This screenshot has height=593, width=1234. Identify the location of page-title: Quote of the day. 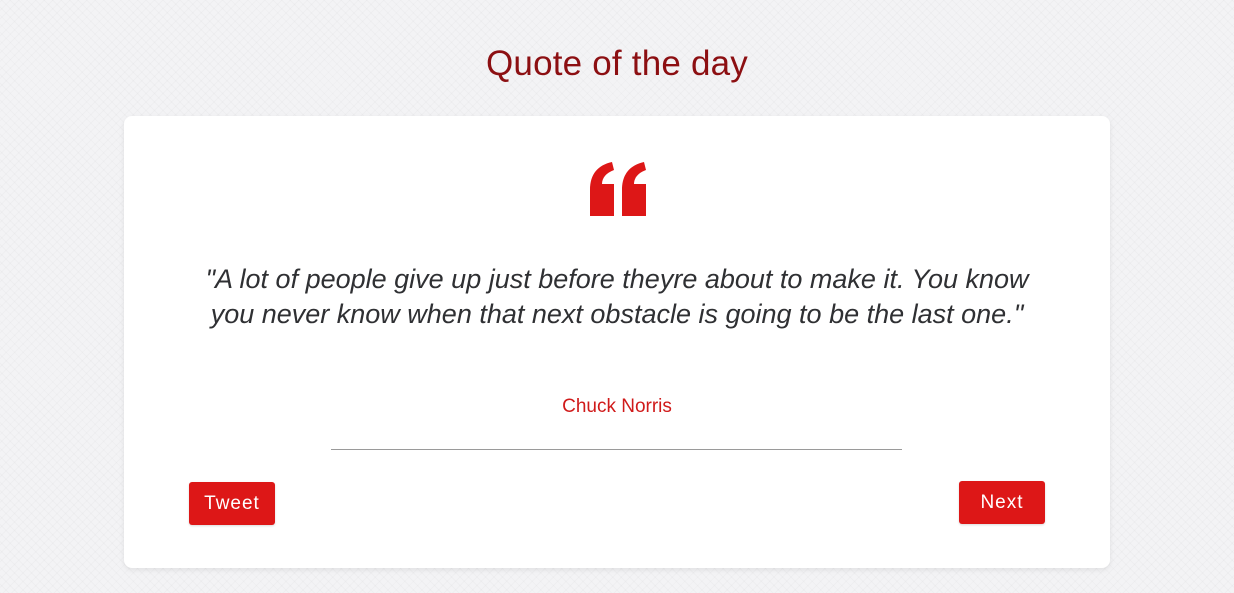
(617, 63).